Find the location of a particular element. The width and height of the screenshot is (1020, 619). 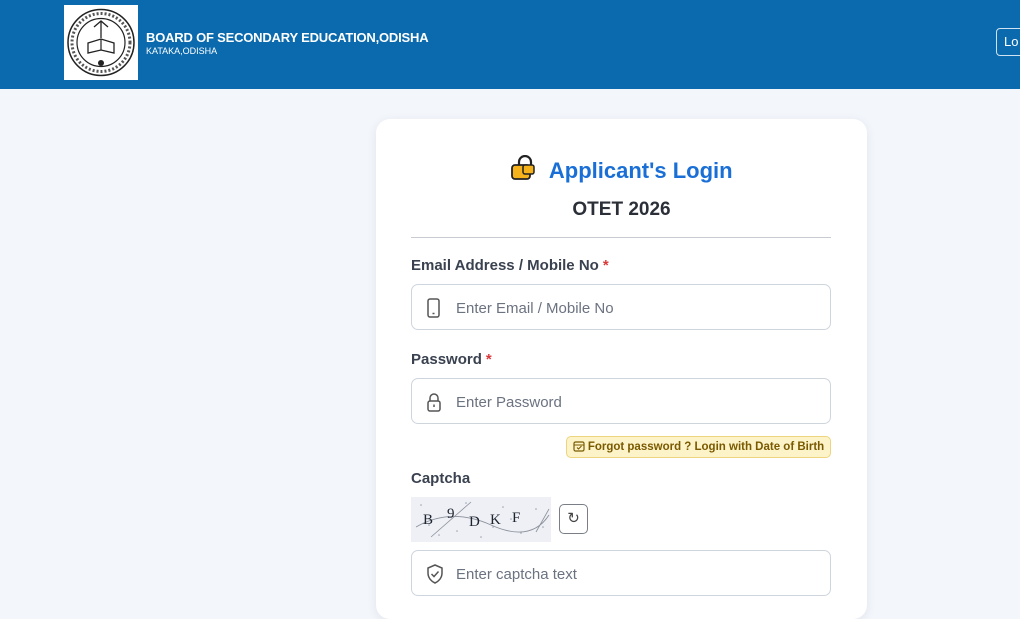

login-heading: Applicant's Login is located at coordinates (621, 170).